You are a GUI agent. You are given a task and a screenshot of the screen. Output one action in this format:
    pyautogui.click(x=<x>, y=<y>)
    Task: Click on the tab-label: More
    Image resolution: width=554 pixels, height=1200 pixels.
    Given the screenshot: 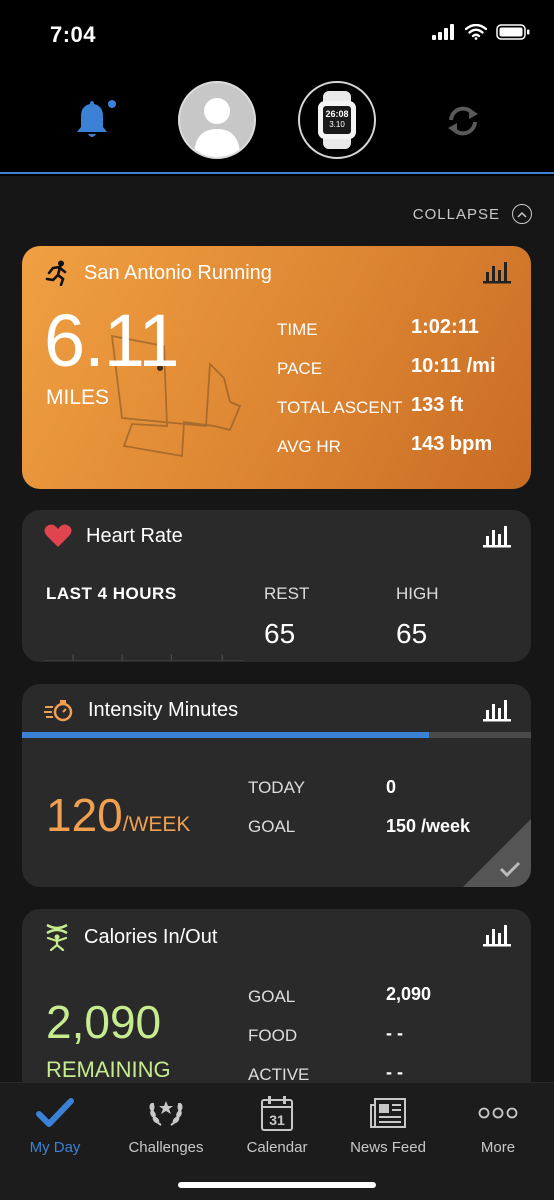 What is the action you would take?
    pyautogui.click(x=498, y=1147)
    